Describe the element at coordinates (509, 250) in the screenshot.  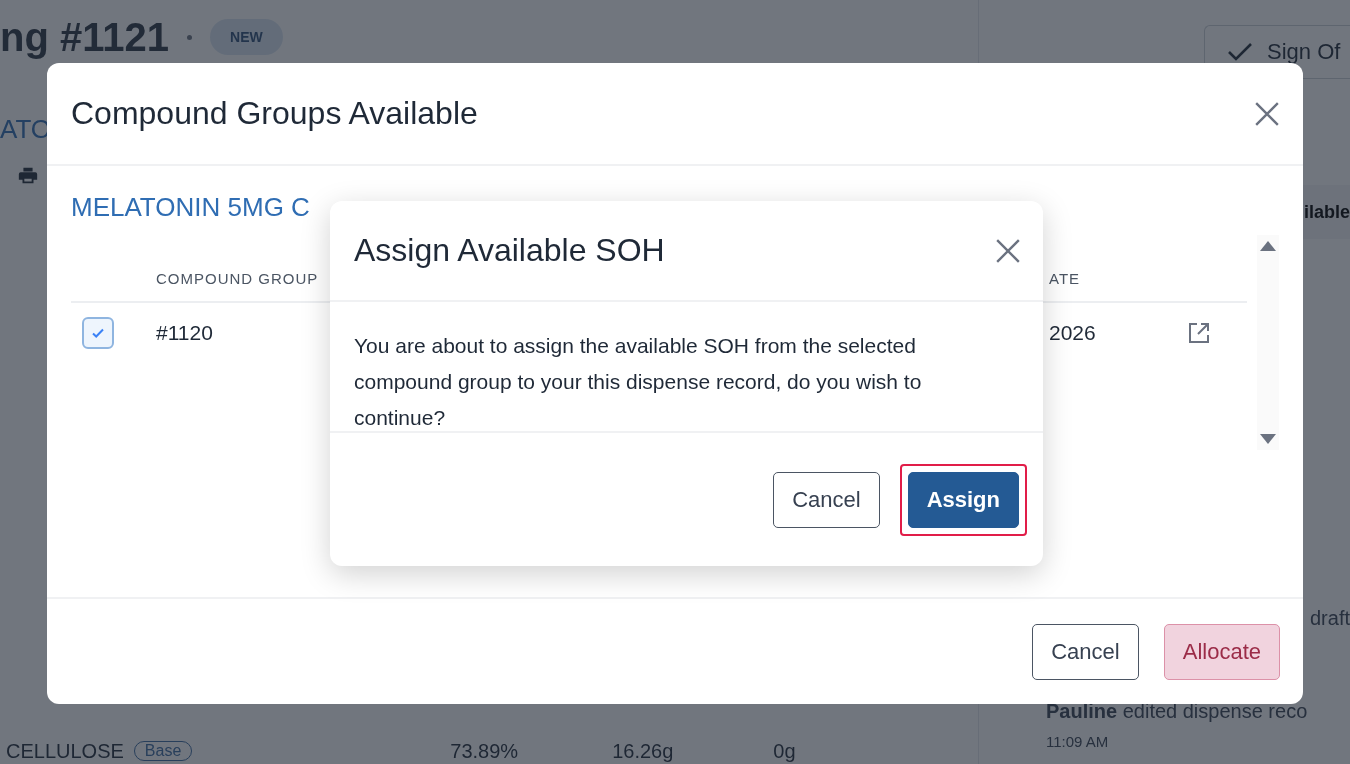
I see `dialog-title: Assign Available SOH` at that location.